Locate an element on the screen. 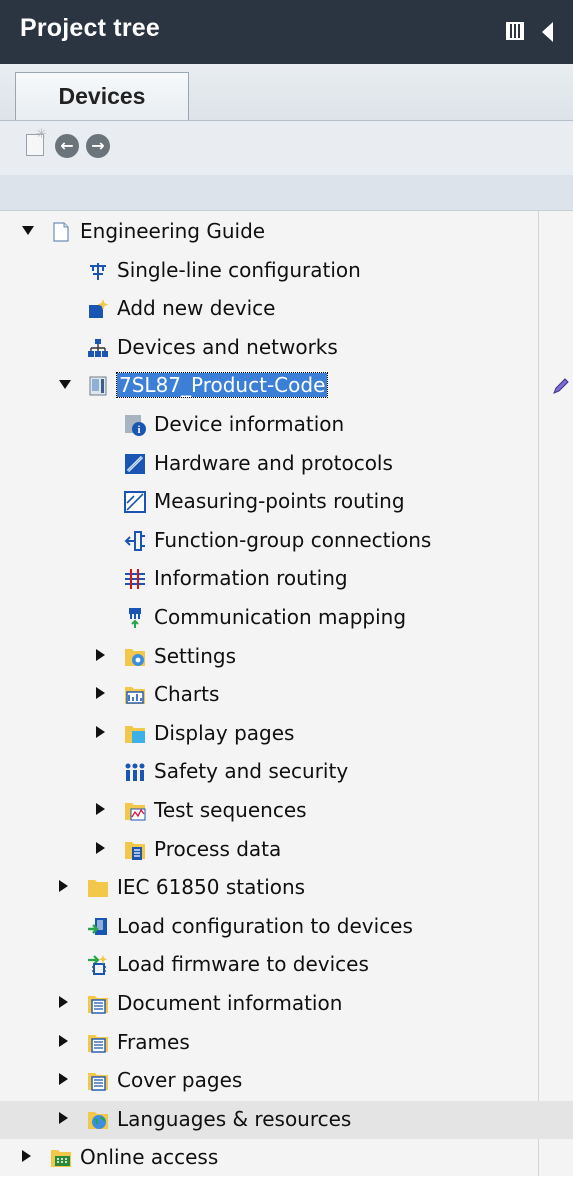 This screenshot has width=573, height=1177. display-pages-folder-icon is located at coordinates (135, 734).